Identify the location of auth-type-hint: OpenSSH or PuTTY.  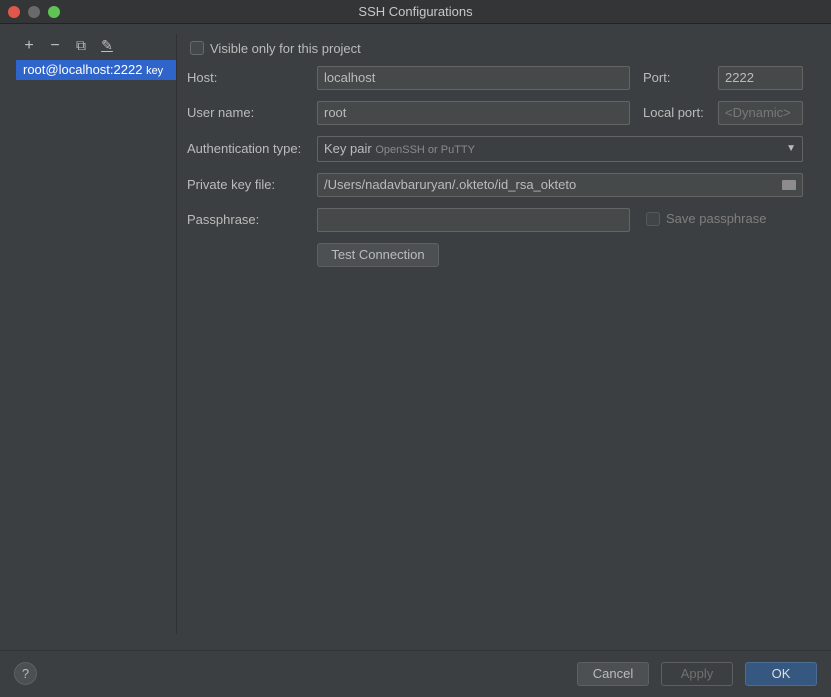
(425, 150).